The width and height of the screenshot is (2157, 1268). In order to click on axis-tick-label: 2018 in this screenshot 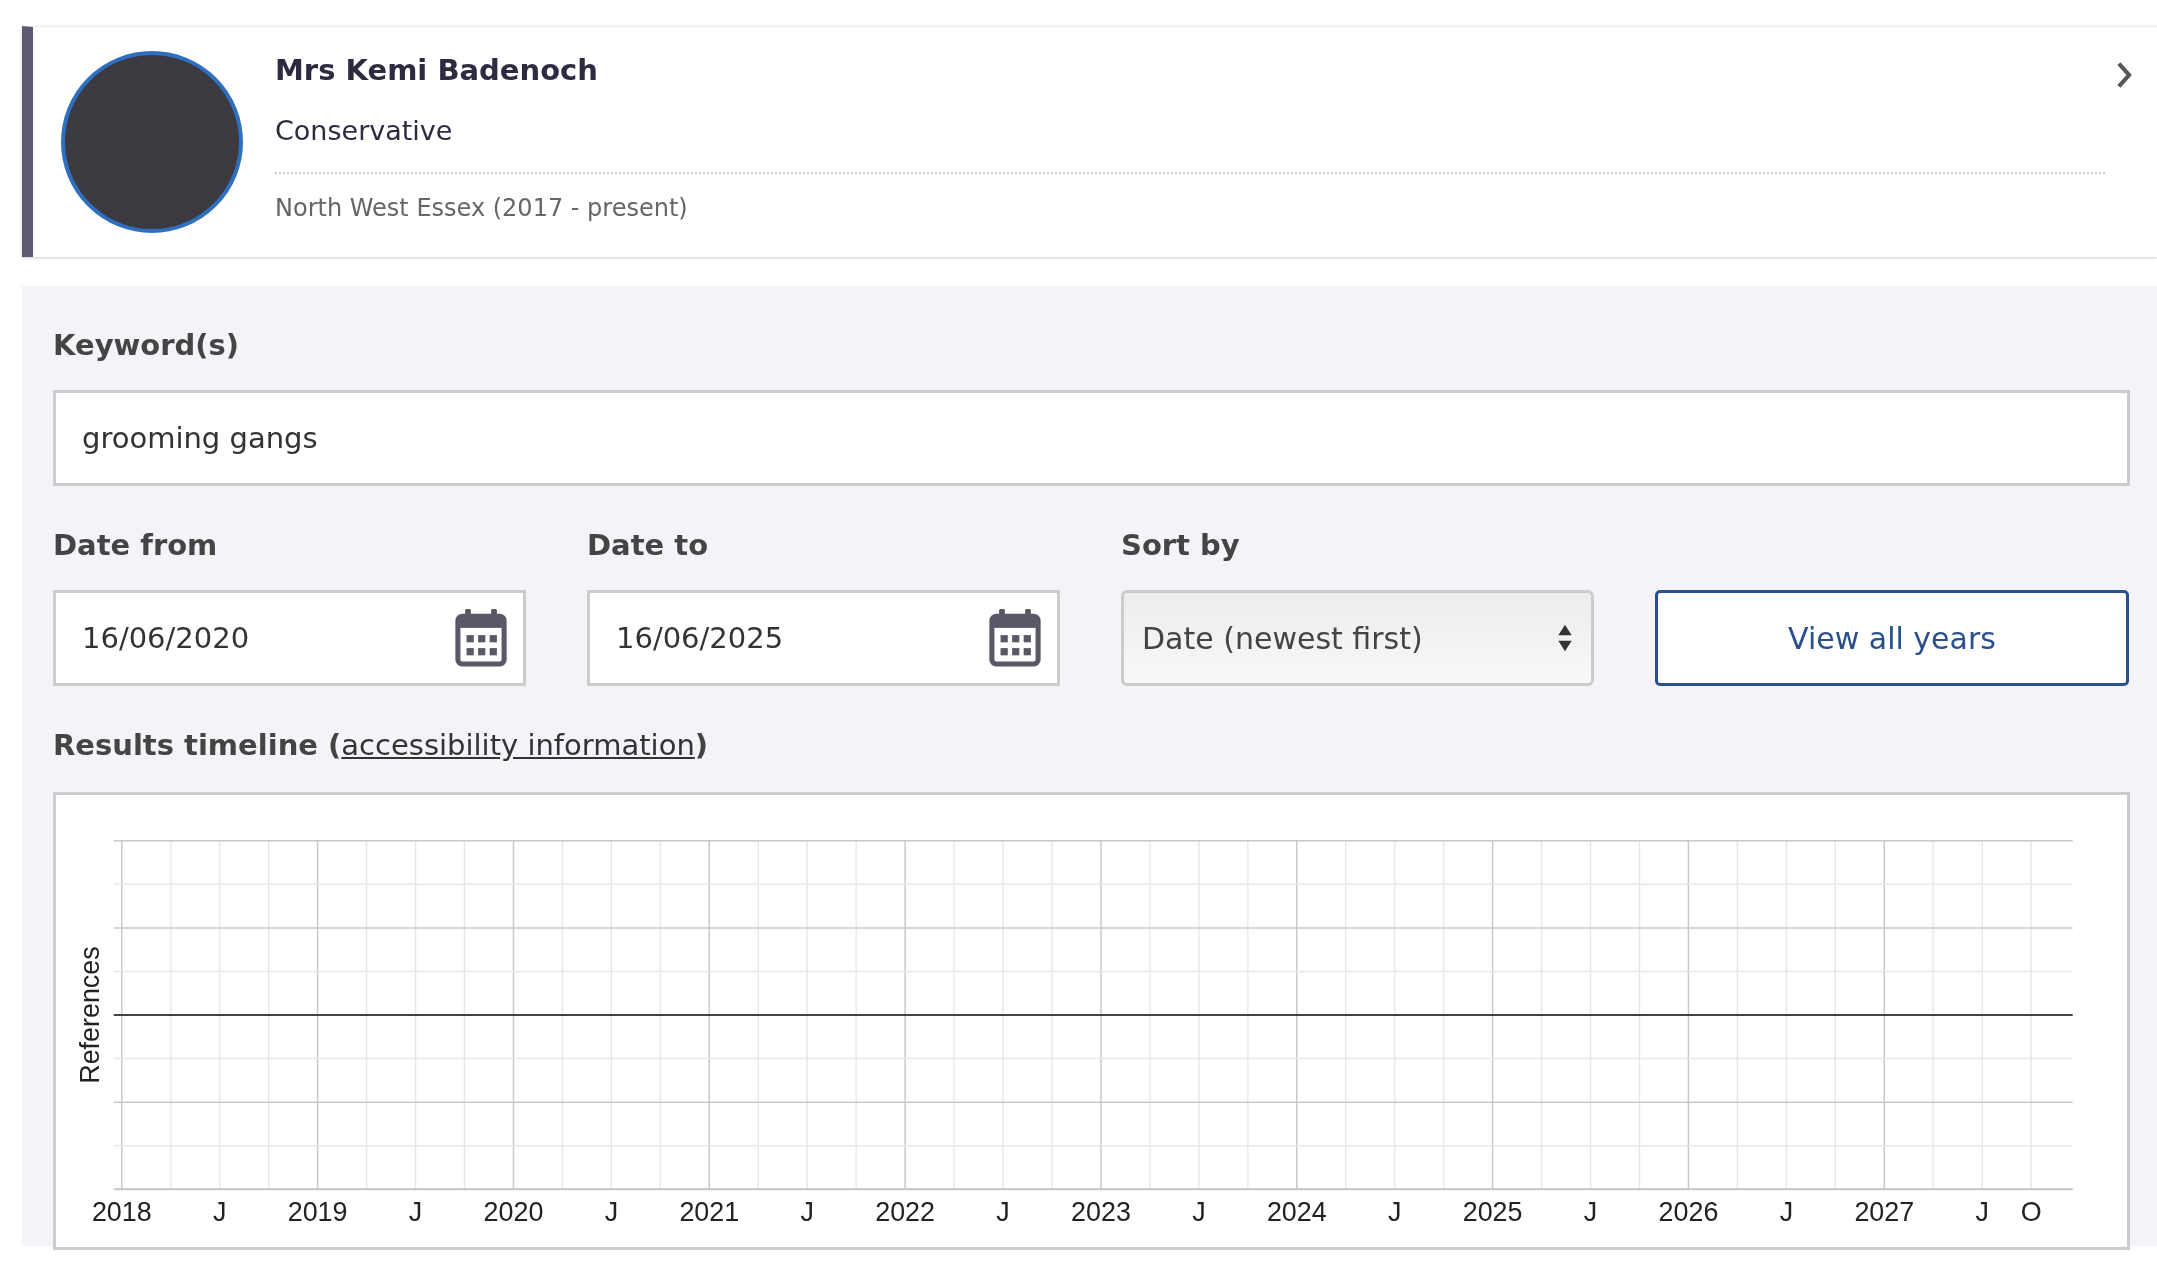, I will do `click(121, 1212)`.